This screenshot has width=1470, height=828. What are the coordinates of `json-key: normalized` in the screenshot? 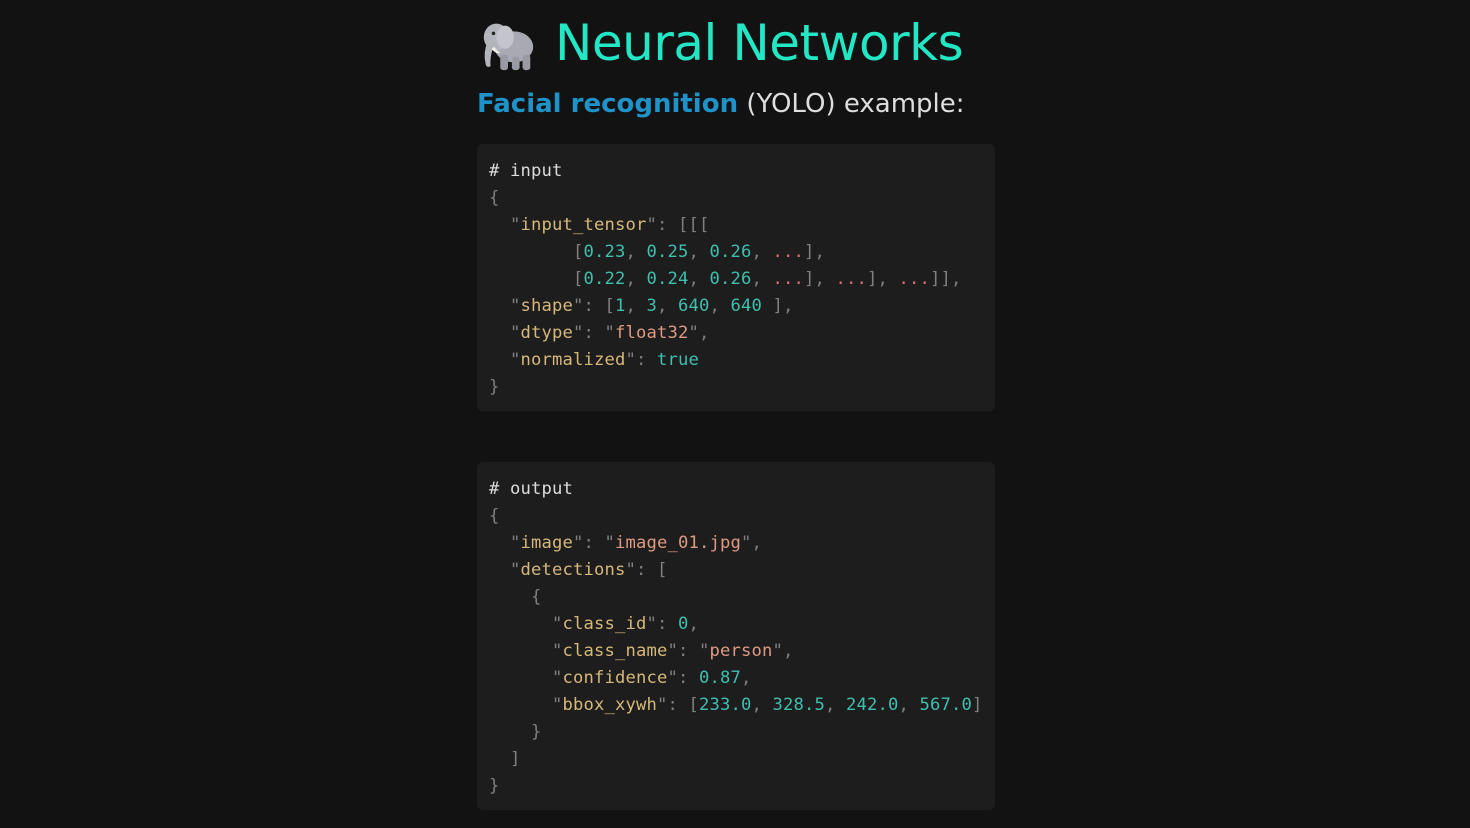 It's located at (573, 360).